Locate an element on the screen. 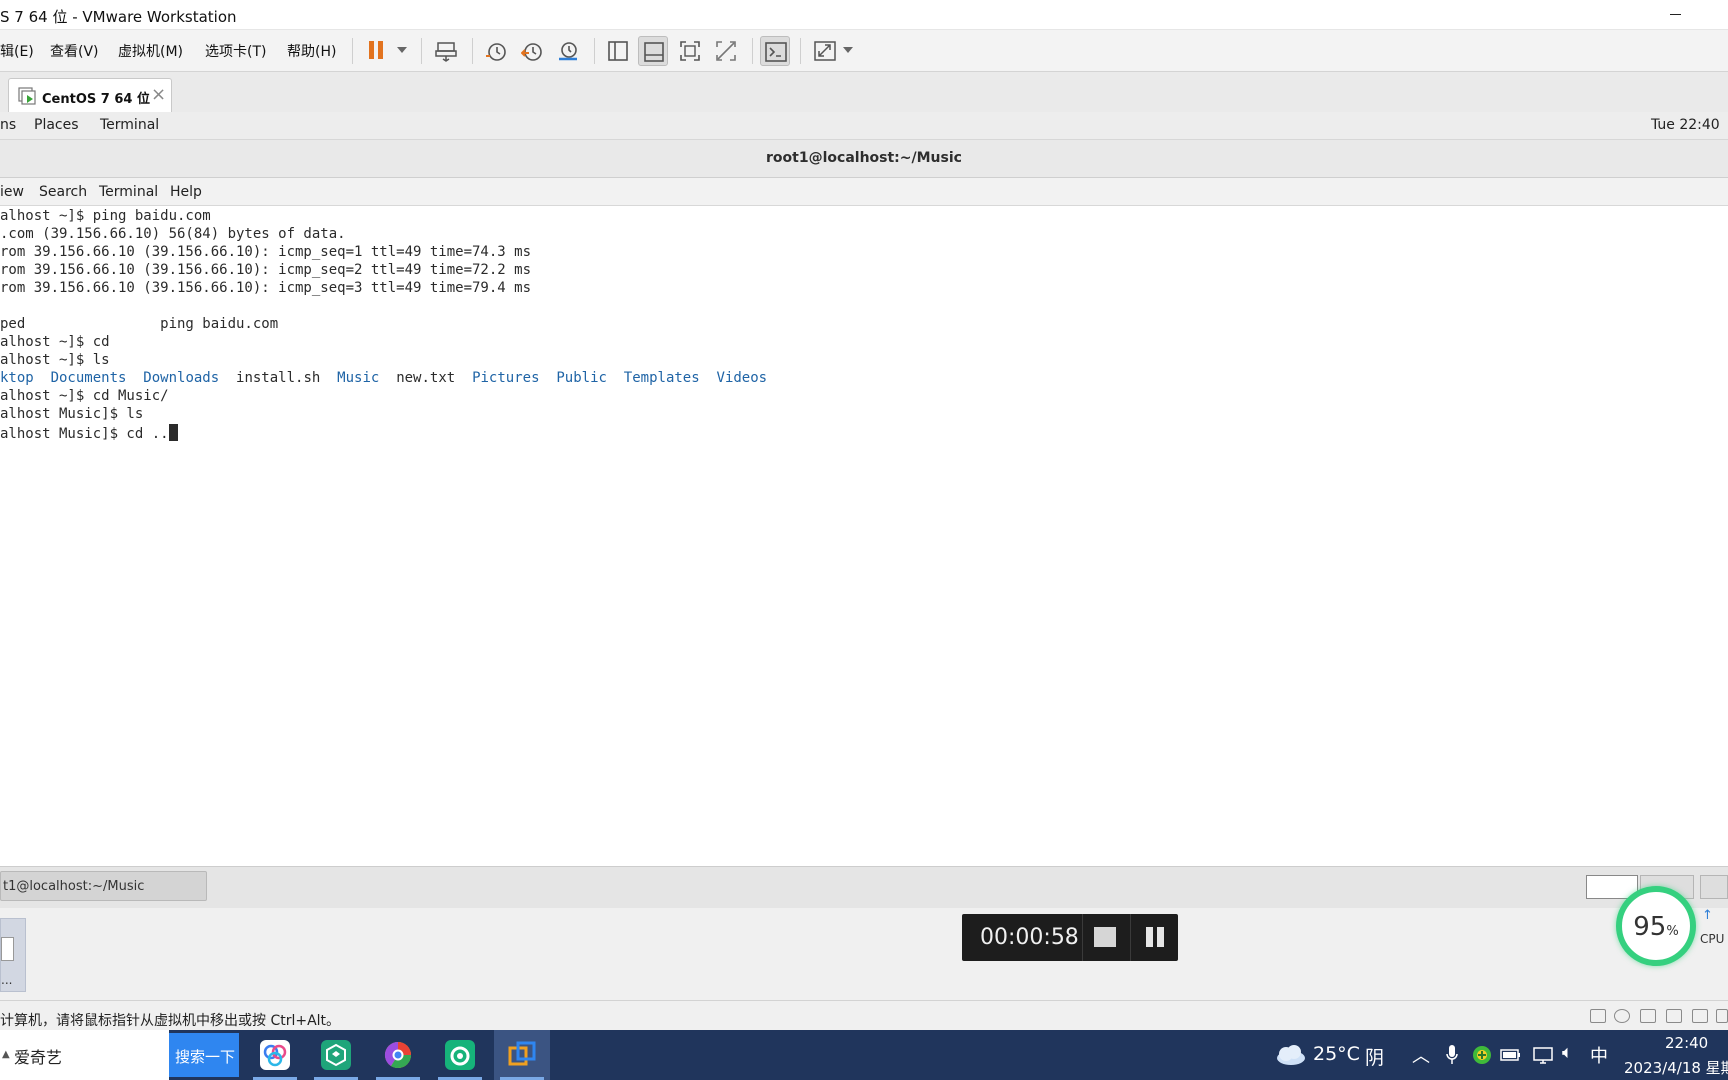 This screenshot has width=1728, height=1080. terminal-app-menu: Terminal is located at coordinates (129, 125).